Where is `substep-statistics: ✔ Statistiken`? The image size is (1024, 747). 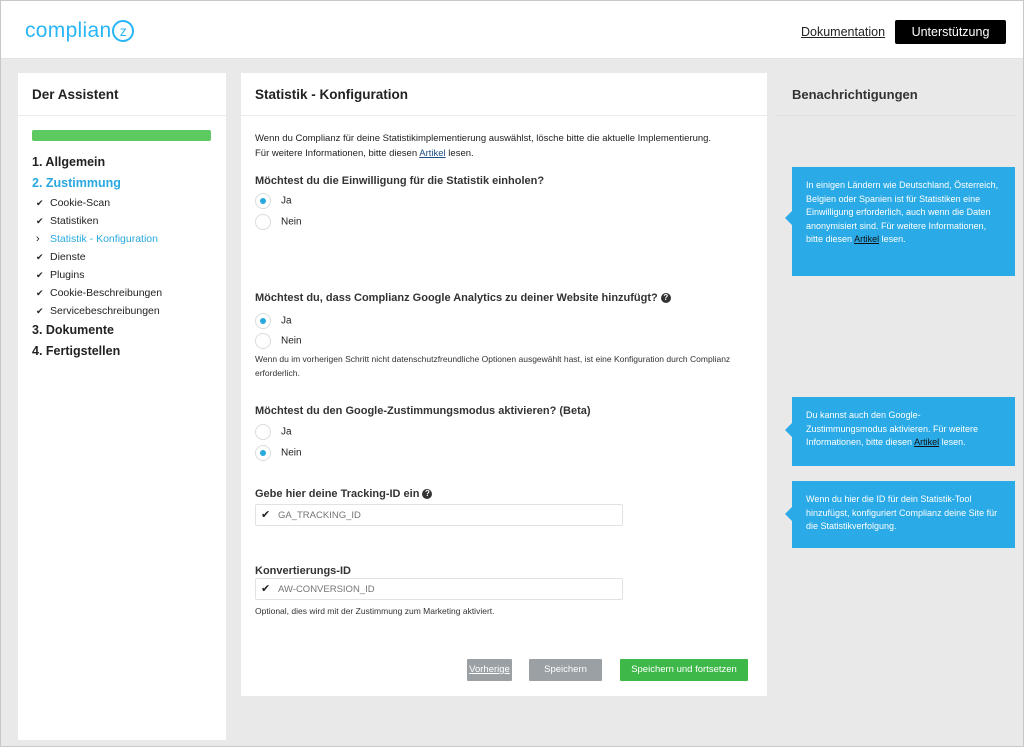 substep-statistics: ✔ Statistiken is located at coordinates (127, 221).